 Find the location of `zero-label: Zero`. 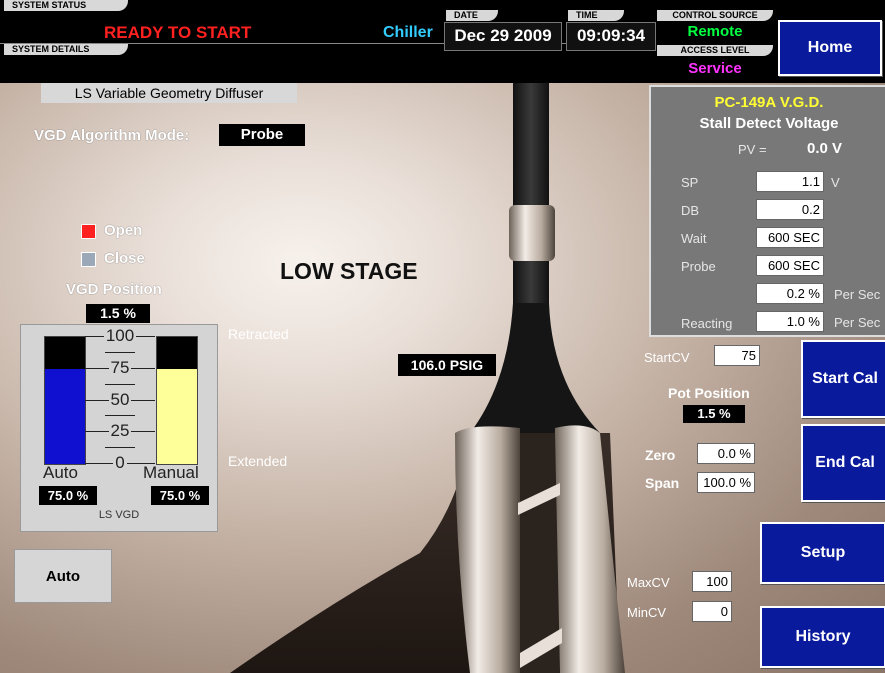

zero-label: Zero is located at coordinates (660, 455).